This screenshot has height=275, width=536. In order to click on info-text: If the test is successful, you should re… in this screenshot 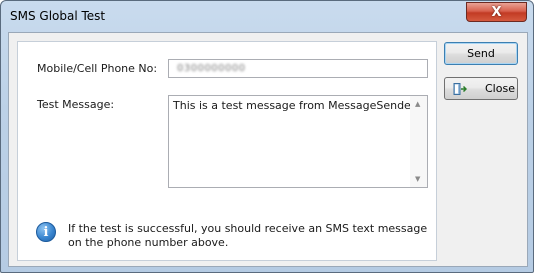, I will do `click(248, 235)`.